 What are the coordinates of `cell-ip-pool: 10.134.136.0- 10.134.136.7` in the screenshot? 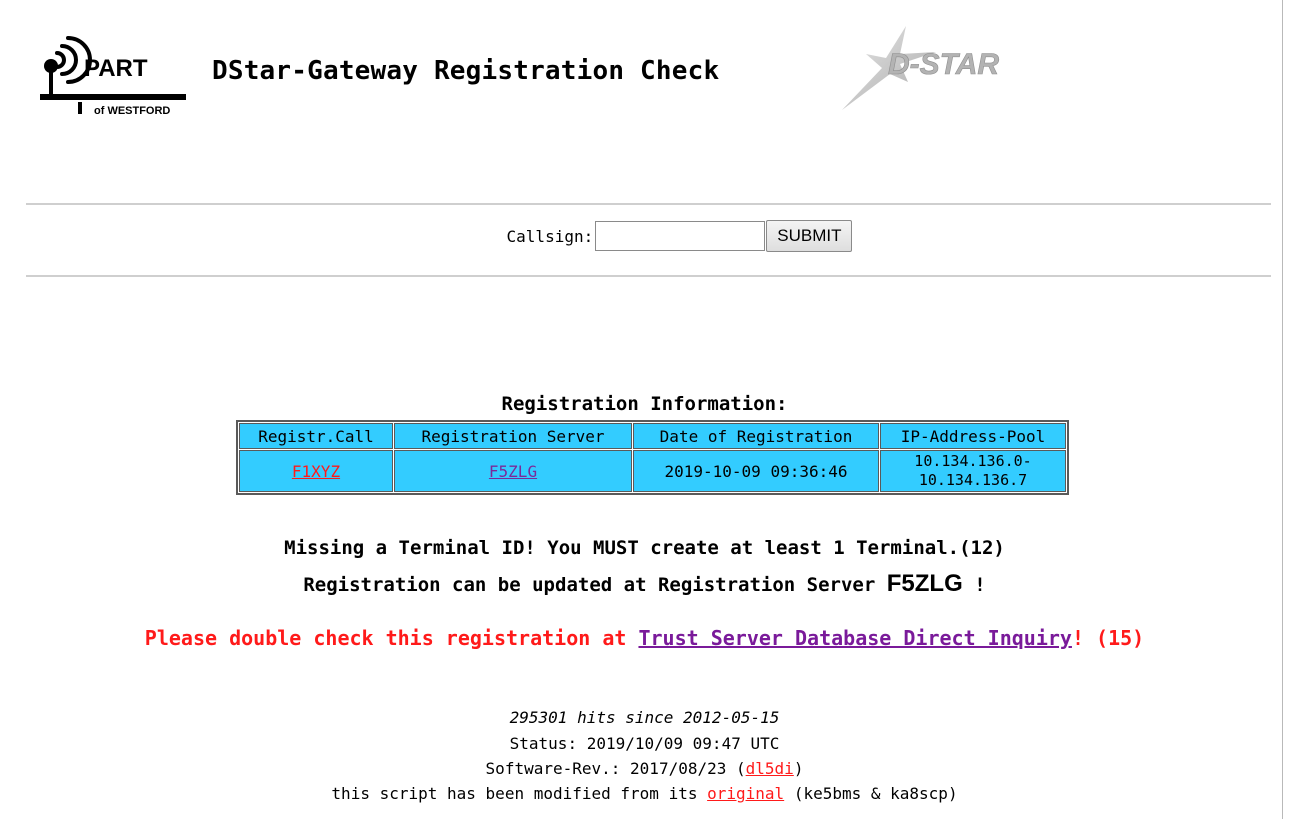 It's located at (973, 471).